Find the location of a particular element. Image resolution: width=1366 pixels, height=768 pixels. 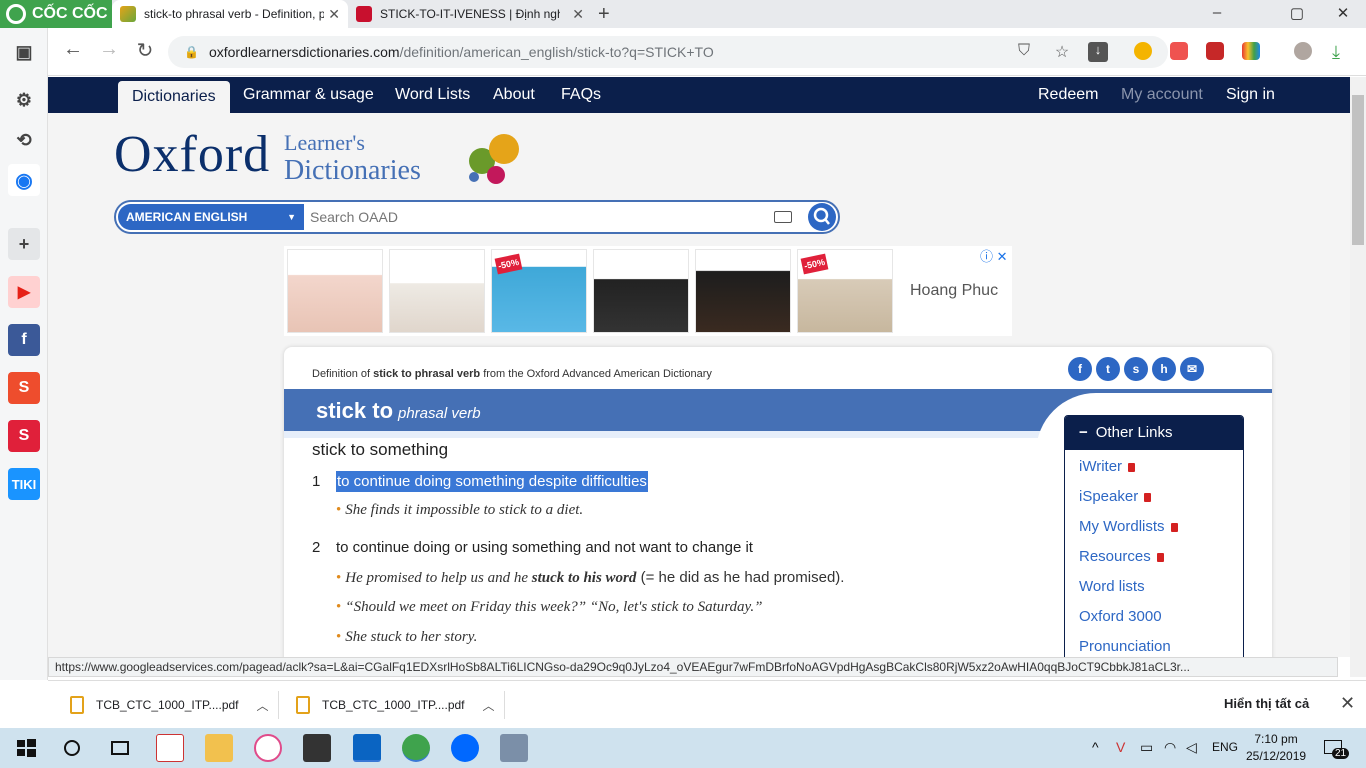

tray-vietkey-icon: V is located at coordinates (1120, 747).